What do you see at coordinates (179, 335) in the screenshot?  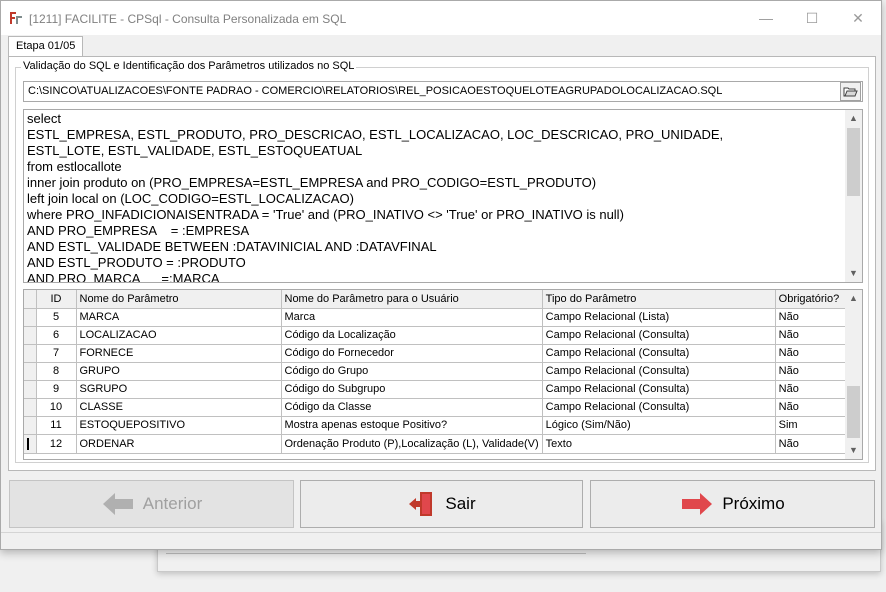 I see `param-name: LOCALIZACAO` at bounding box center [179, 335].